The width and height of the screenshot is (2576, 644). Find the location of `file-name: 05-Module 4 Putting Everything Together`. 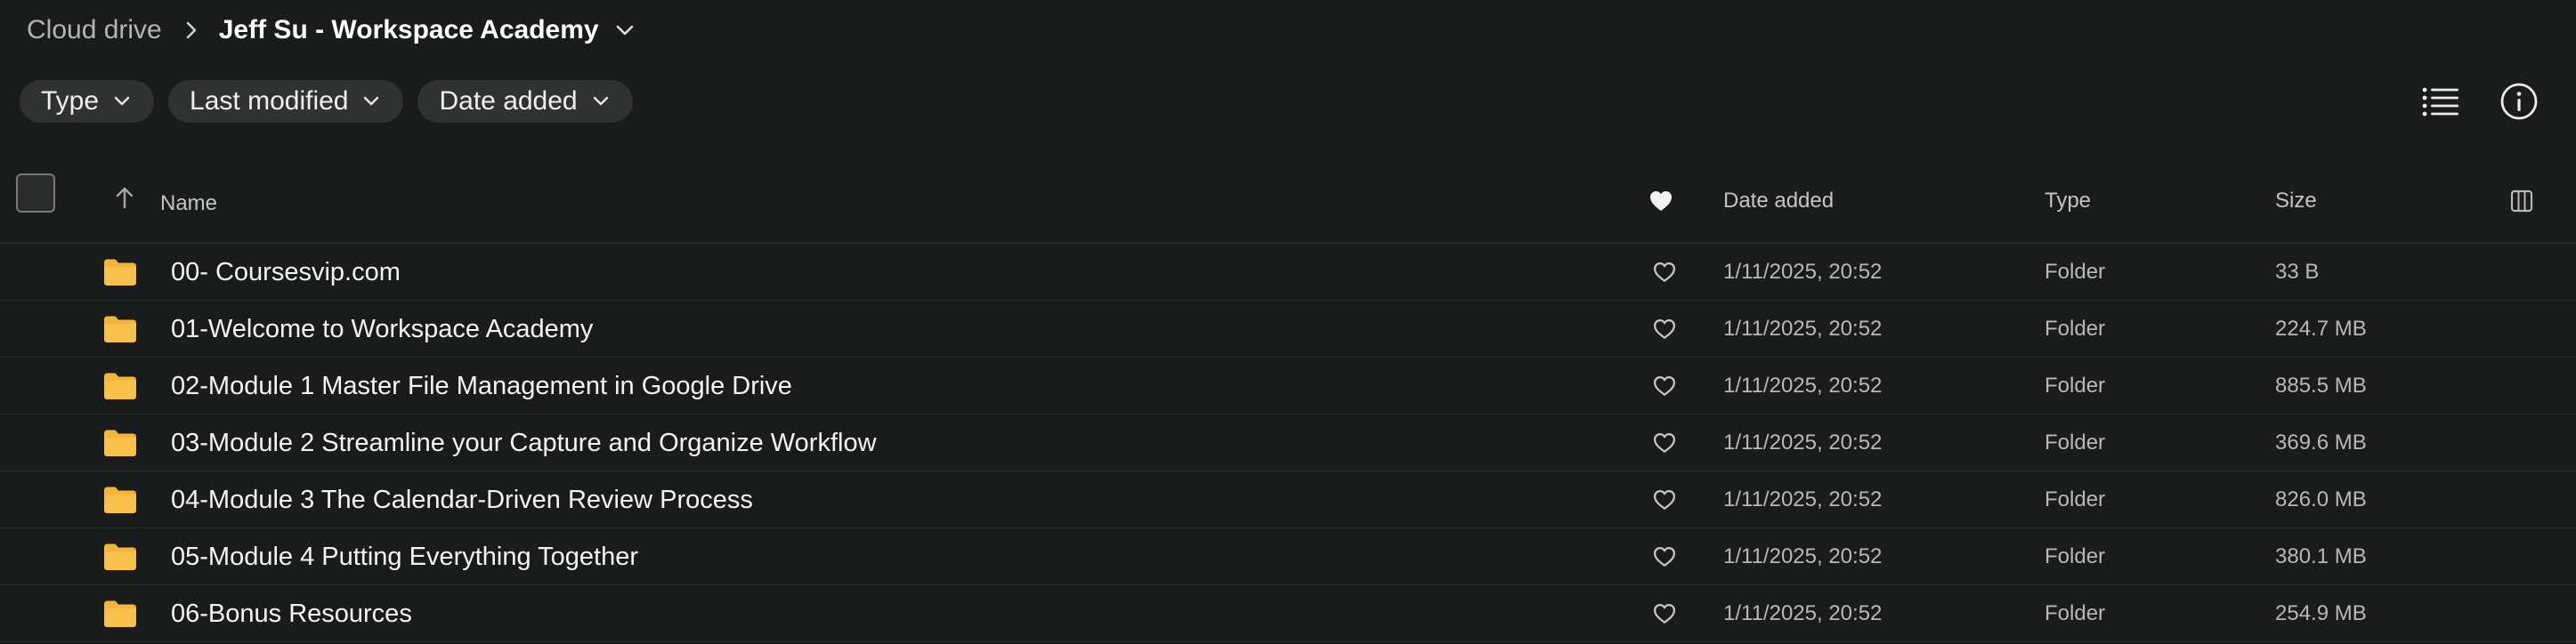

file-name: 05-Module 4 Putting Everything Together is located at coordinates (405, 556).